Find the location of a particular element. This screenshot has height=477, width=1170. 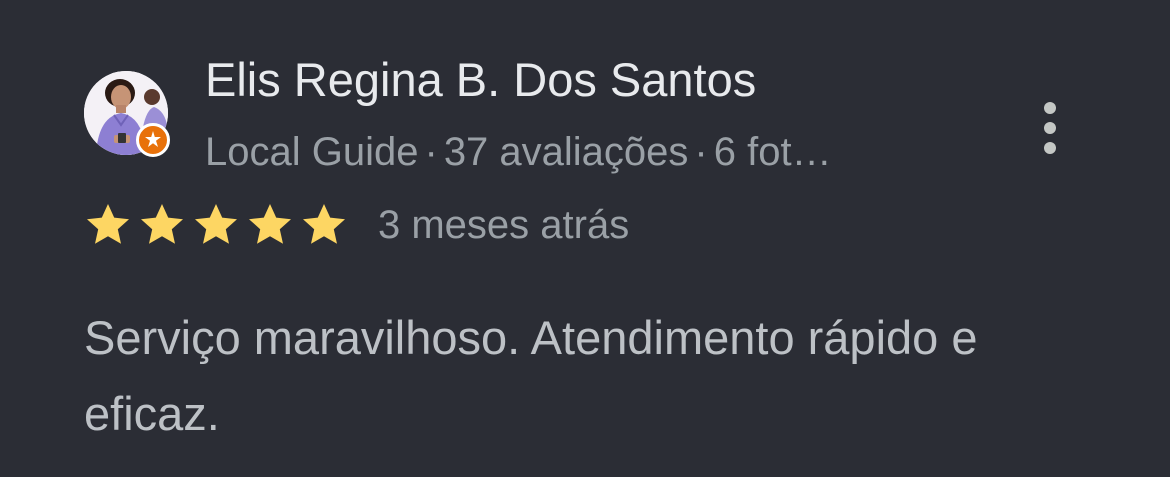

local-guide-label: Local Guide is located at coordinates (312, 152).